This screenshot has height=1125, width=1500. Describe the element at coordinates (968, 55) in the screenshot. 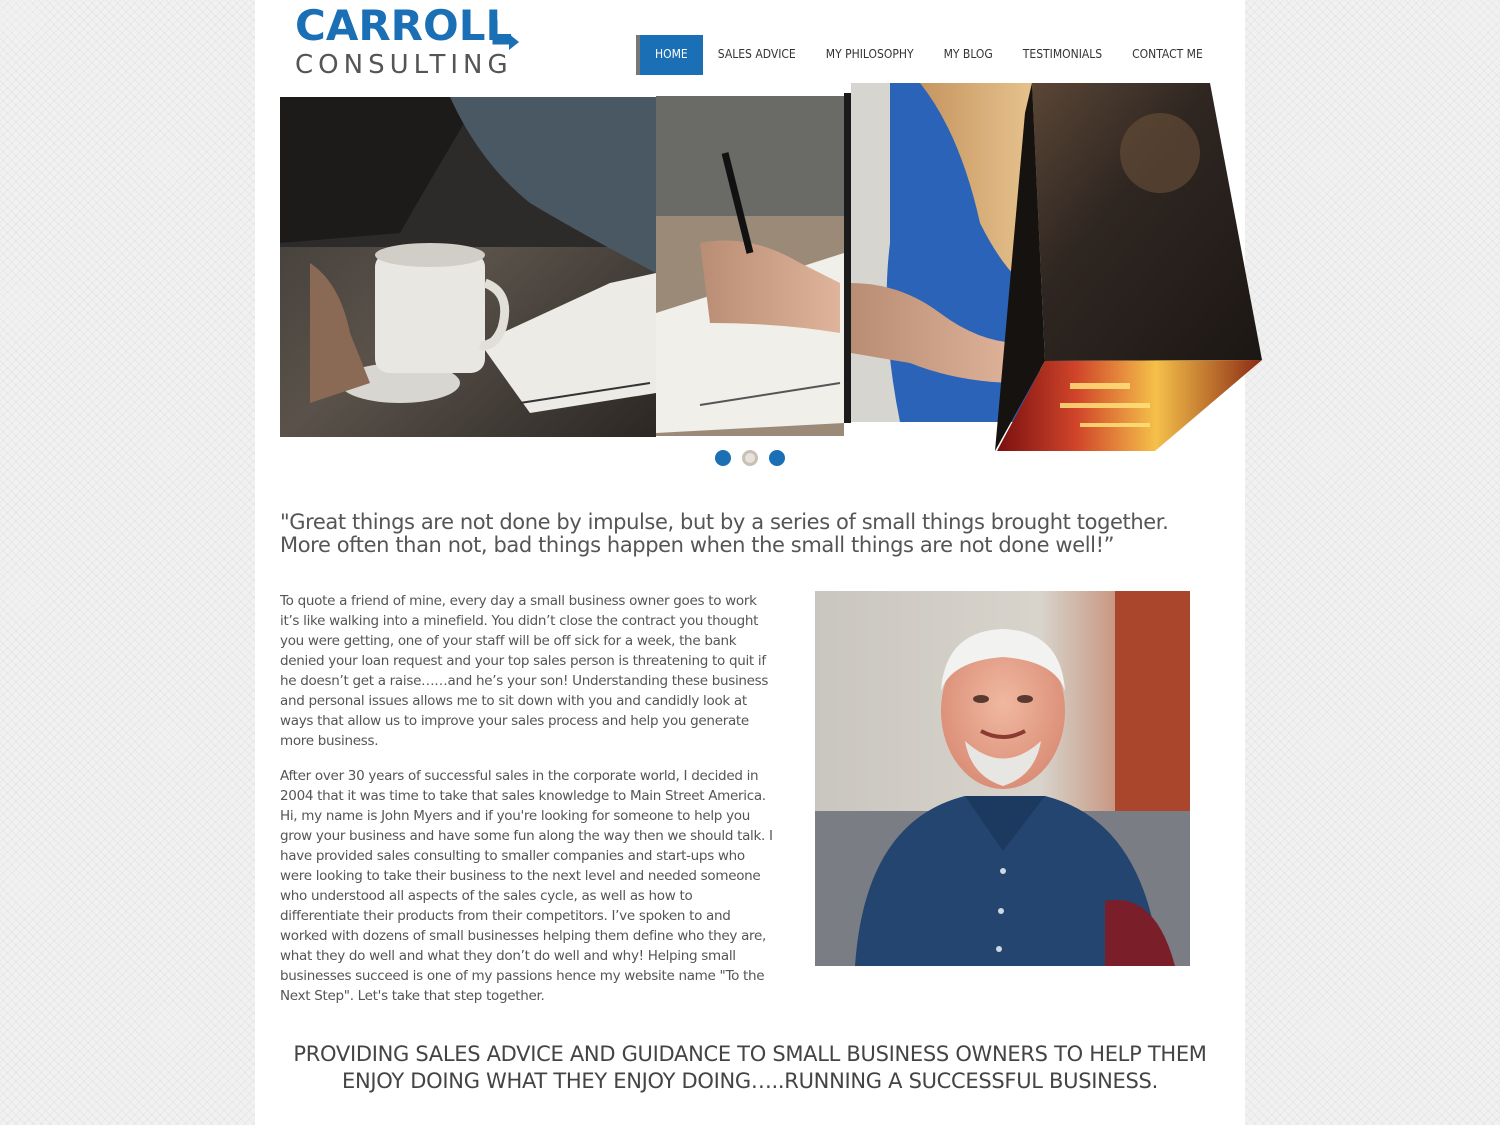

I see `nav-item-my-blog: MY BLOG` at that location.